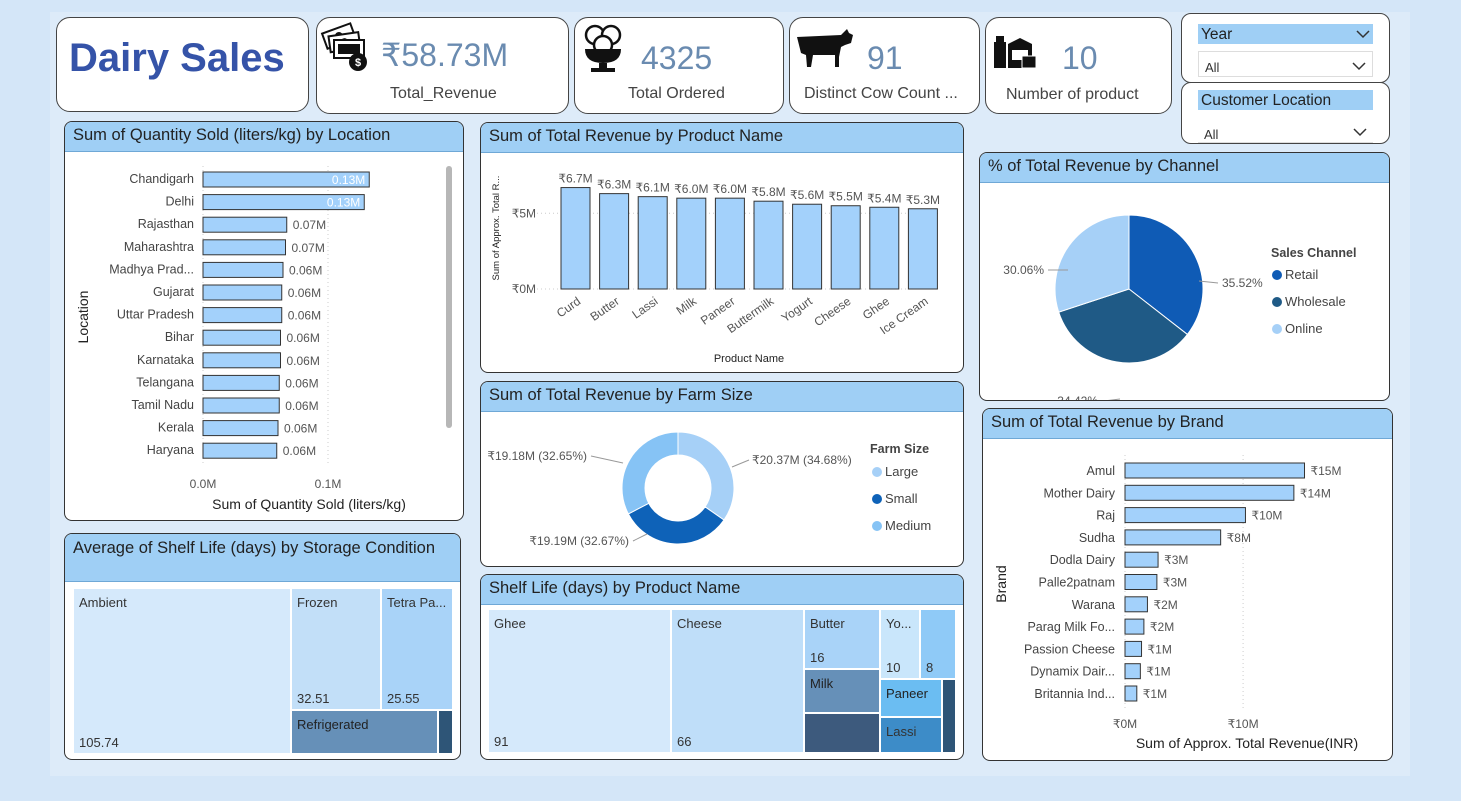 The image size is (1461, 801). I want to click on treemap-tile: Lassi, so click(911, 735).